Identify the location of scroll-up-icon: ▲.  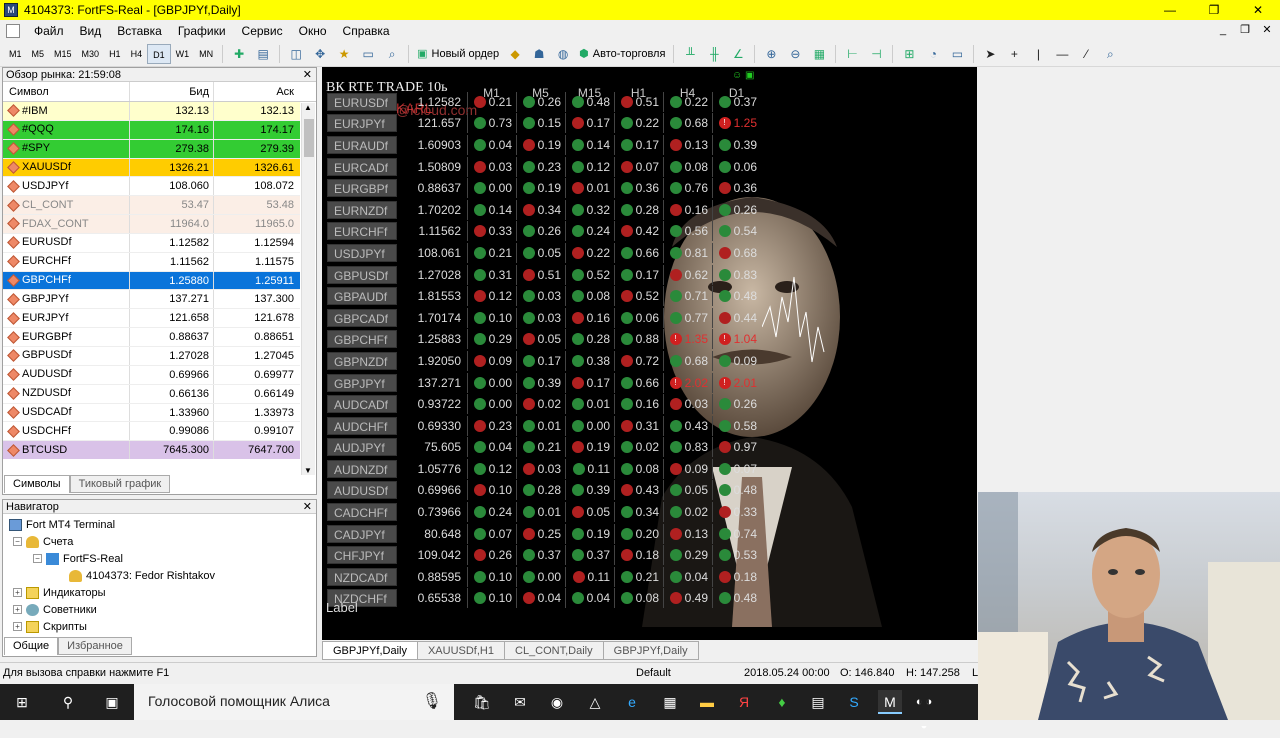
(308, 107).